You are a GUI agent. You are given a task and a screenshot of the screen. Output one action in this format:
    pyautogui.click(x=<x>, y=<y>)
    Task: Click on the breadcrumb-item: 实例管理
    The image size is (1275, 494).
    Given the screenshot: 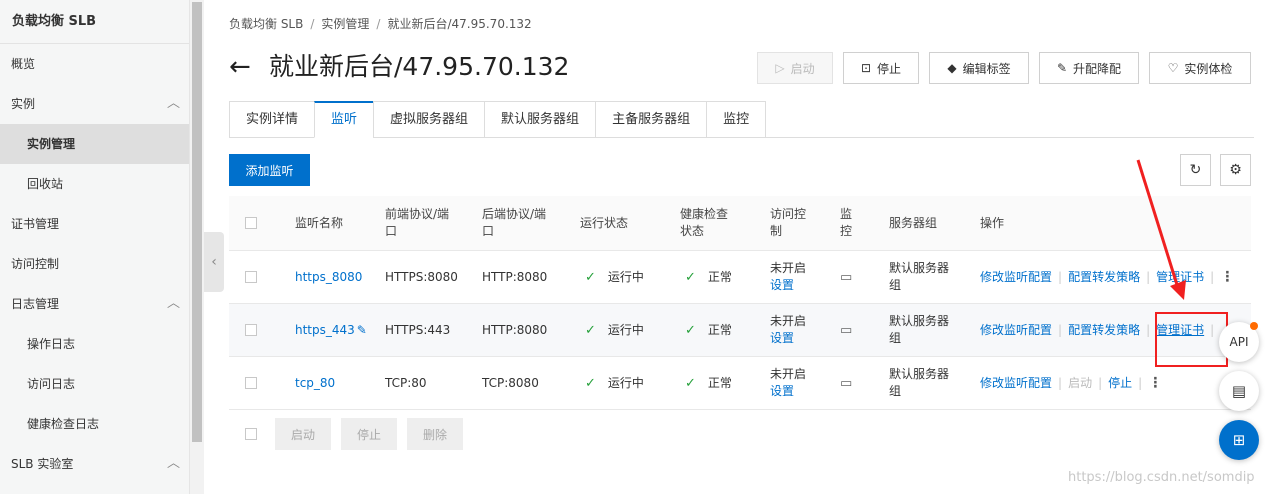 What is the action you would take?
    pyautogui.click(x=345, y=24)
    